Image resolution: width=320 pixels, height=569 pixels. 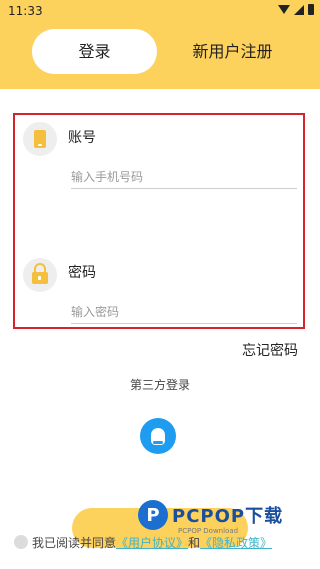 What do you see at coordinates (21, 542) in the screenshot?
I see `agree-checkbox` at bounding box center [21, 542].